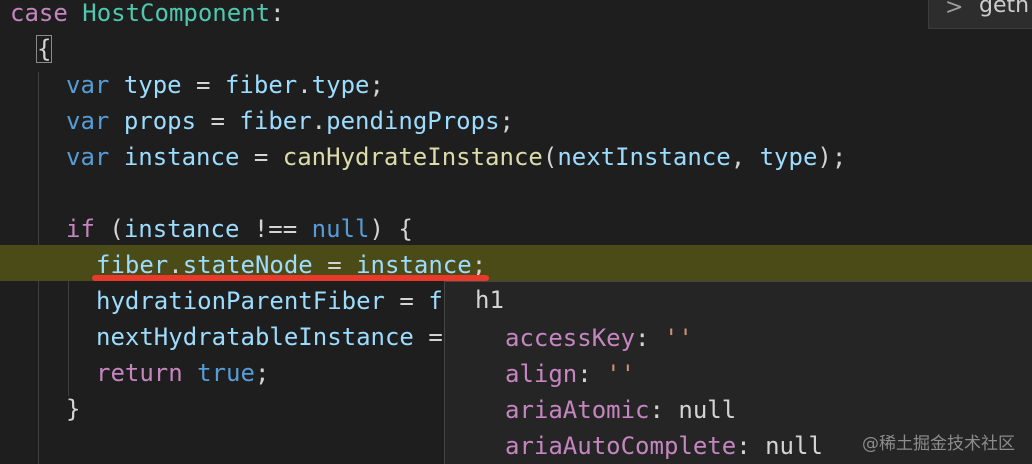 Image resolution: width=1032 pixels, height=464 pixels. I want to click on keyword: if, so click(80, 229).